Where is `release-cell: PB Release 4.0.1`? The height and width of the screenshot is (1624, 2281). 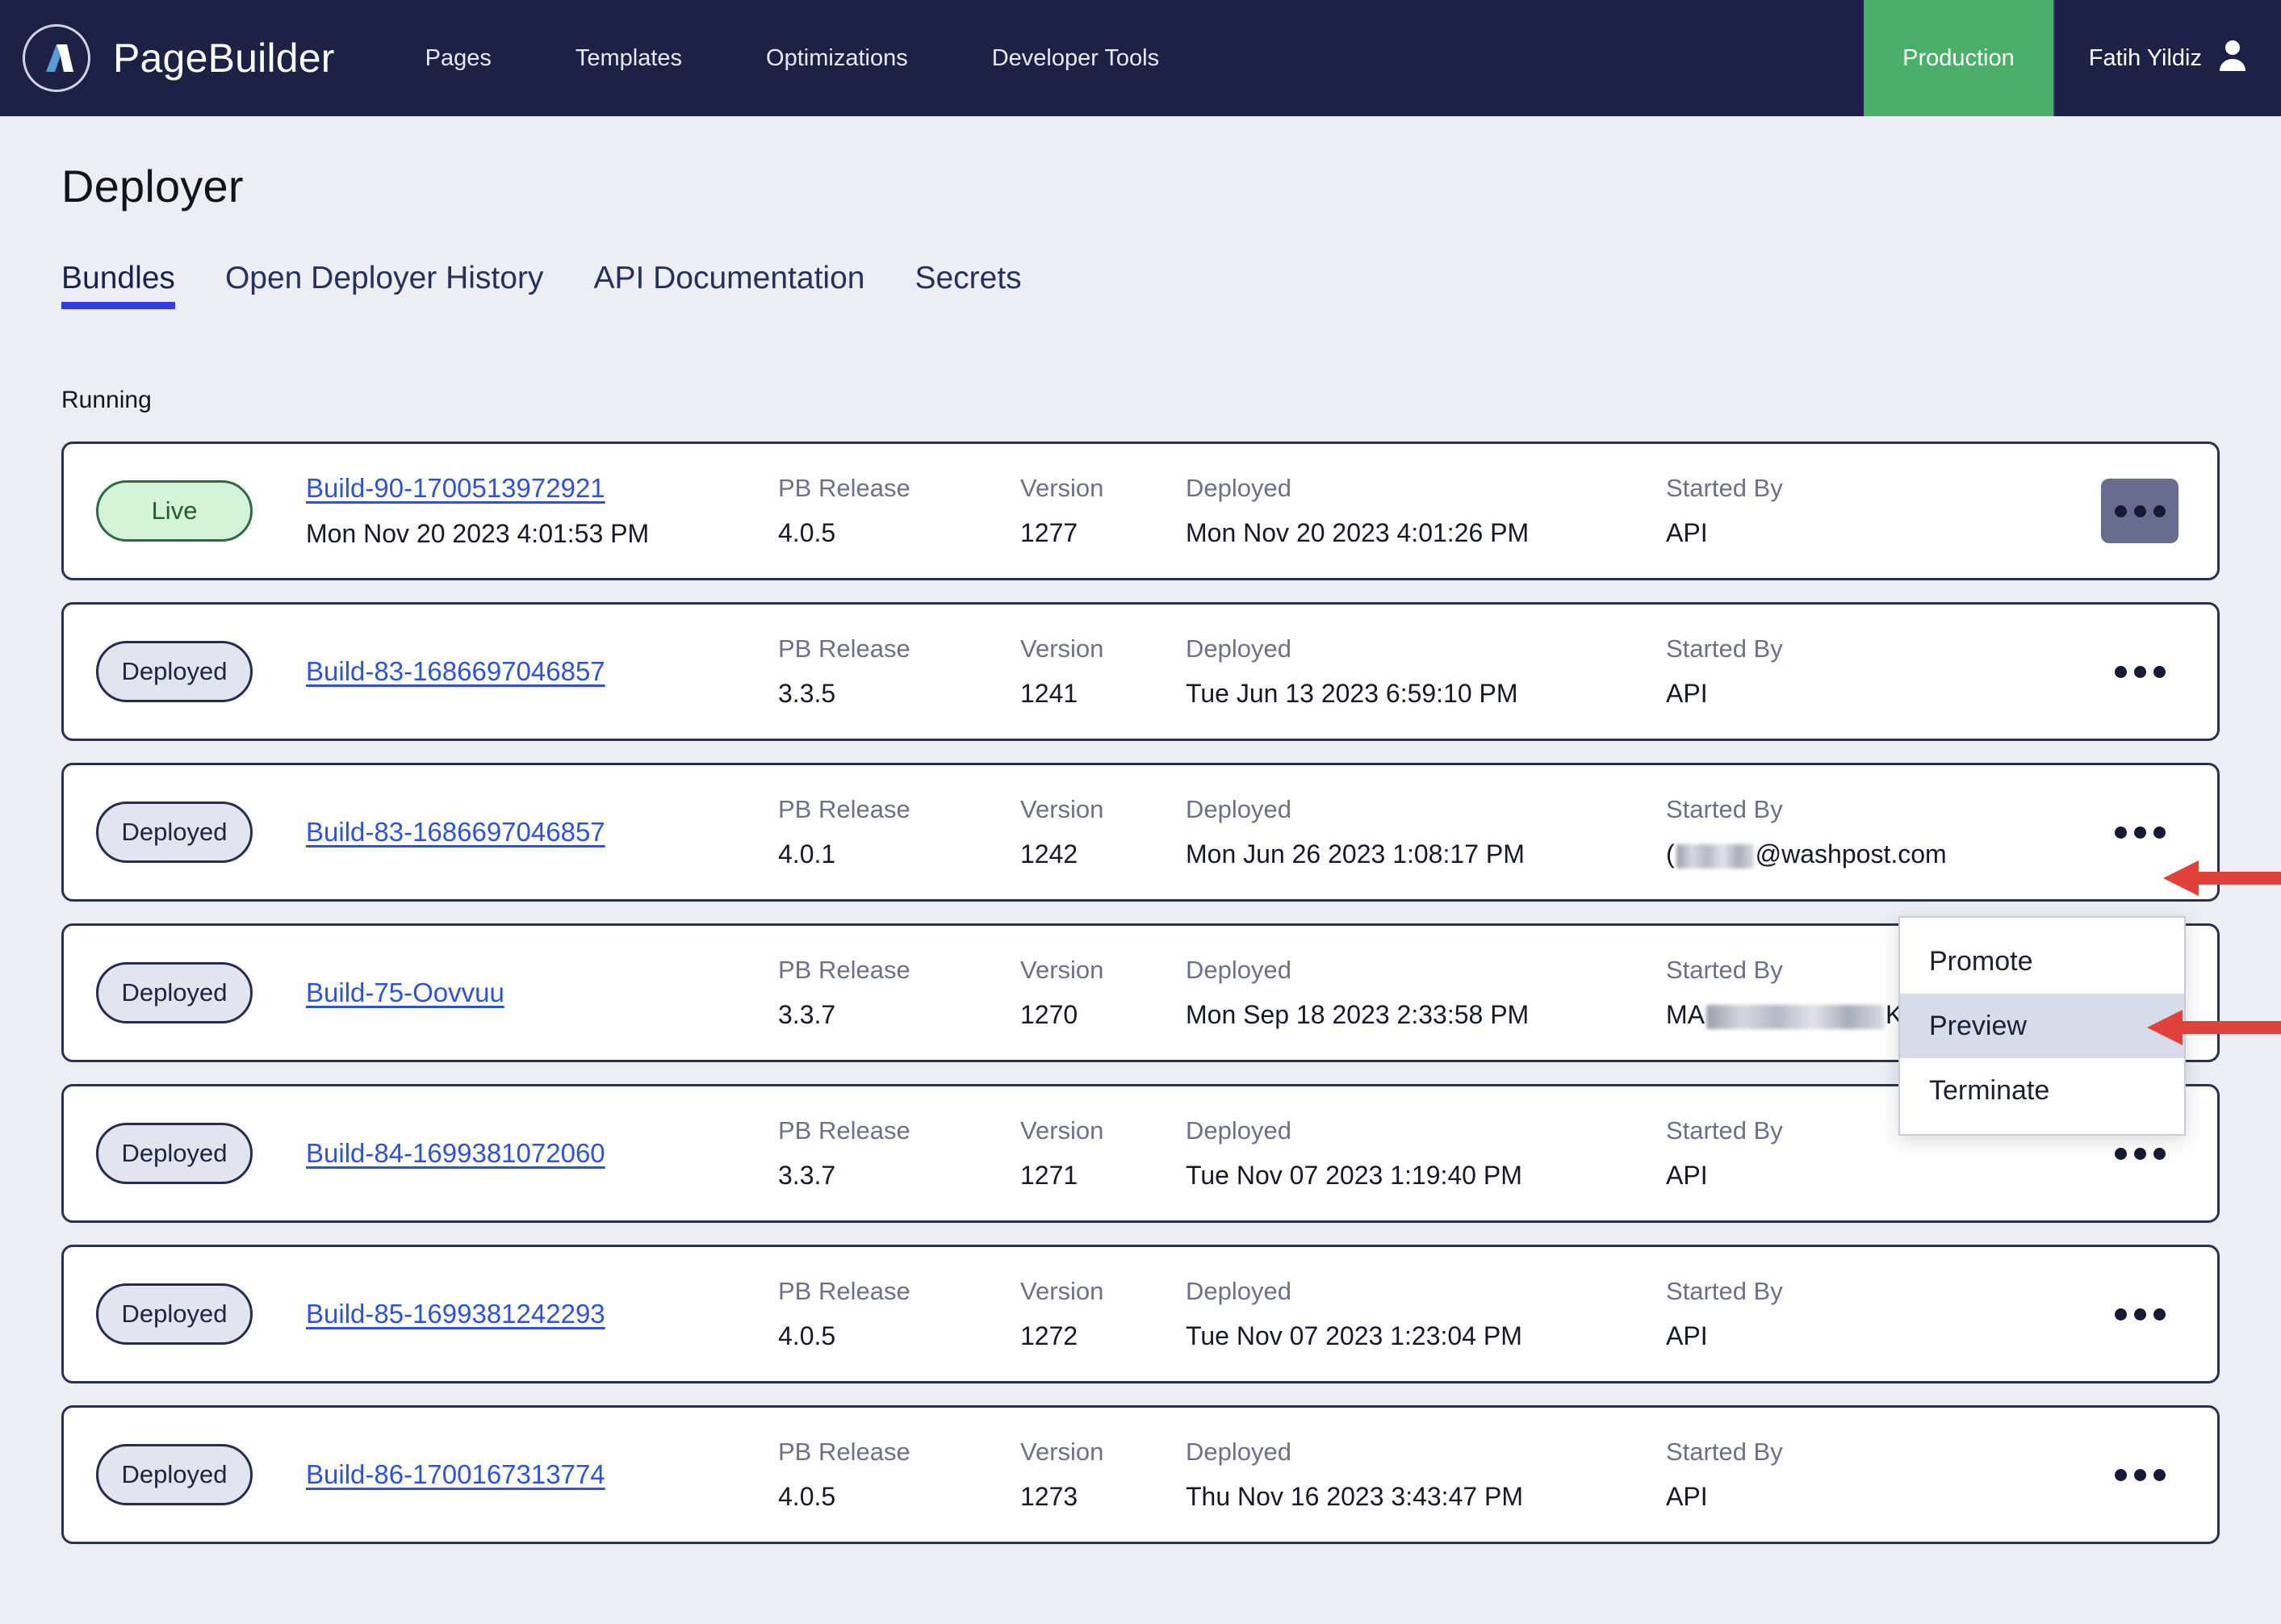
release-cell: PB Release 4.0.1 is located at coordinates (899, 832).